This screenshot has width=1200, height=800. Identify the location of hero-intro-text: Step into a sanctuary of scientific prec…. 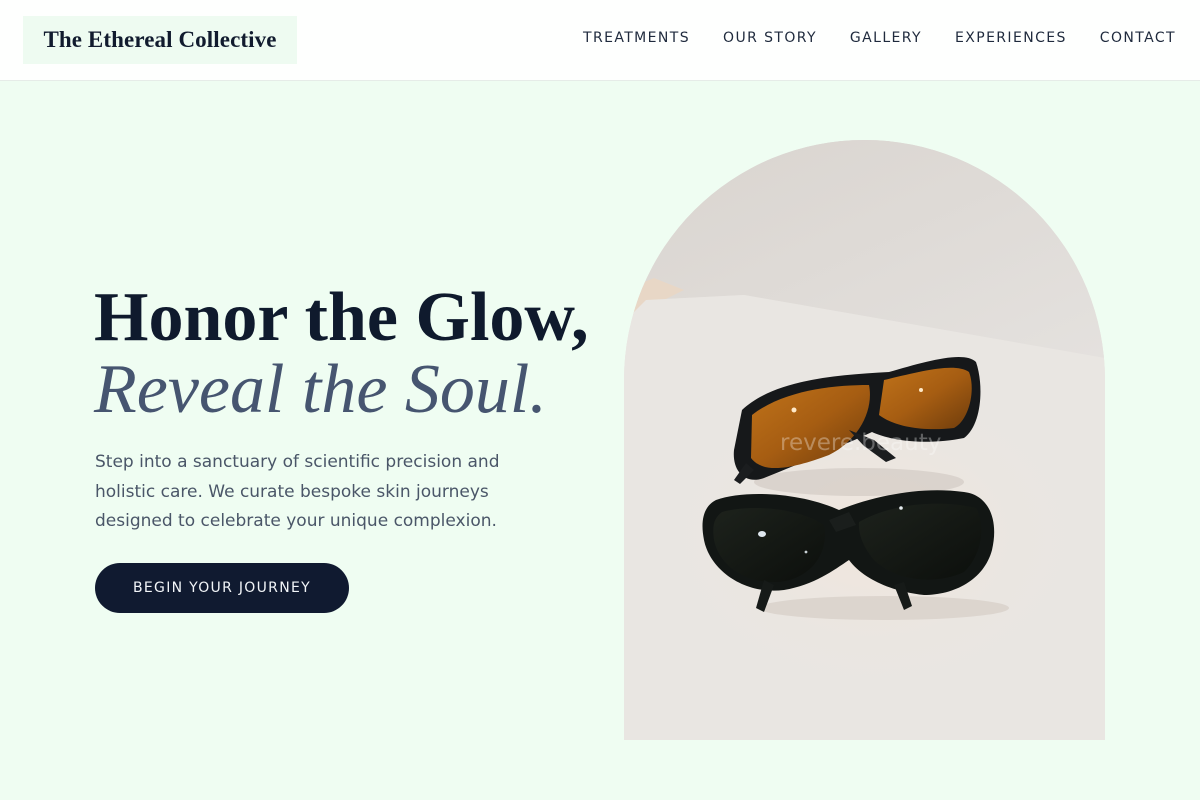
(297, 491).